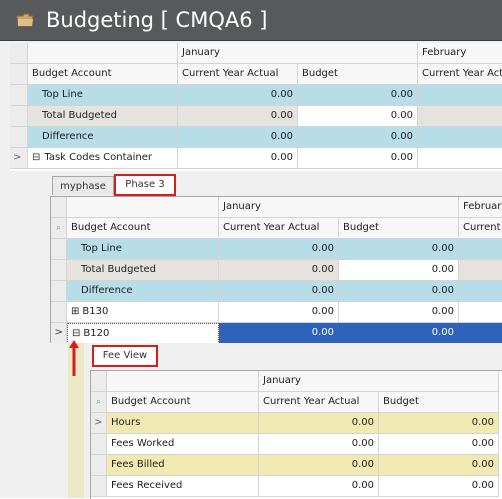  I want to click on window-titlebar: Budgeting [ CMQA6 ], so click(251, 20).